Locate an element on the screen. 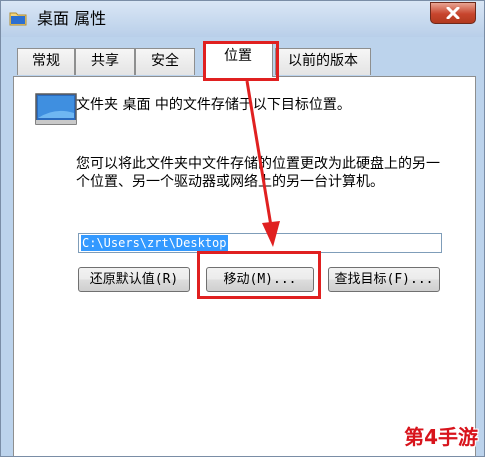 Image resolution: width=485 pixels, height=458 pixels. folder-icon is located at coordinates (18, 19).